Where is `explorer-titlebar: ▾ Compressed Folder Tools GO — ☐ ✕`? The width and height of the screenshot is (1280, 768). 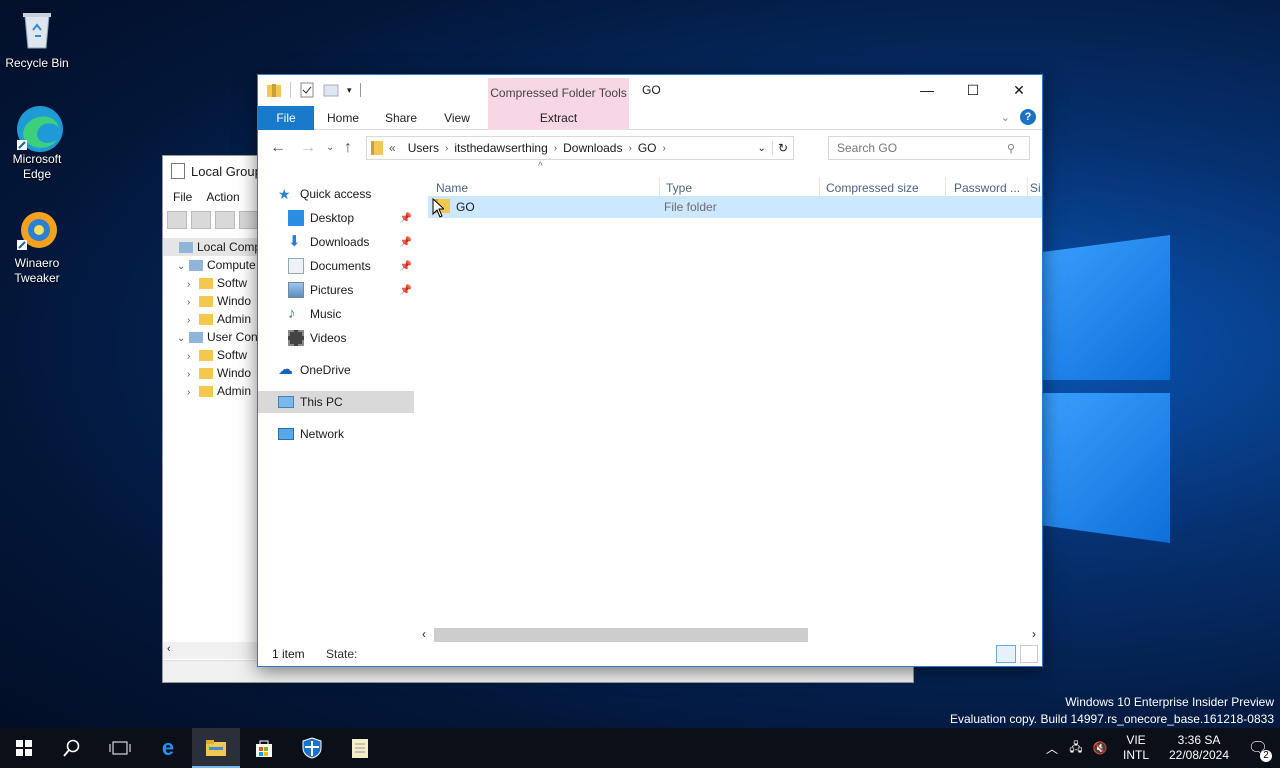
explorer-titlebar: ▾ Compressed Folder Tools GO — ☐ ✕ is located at coordinates (650, 102).